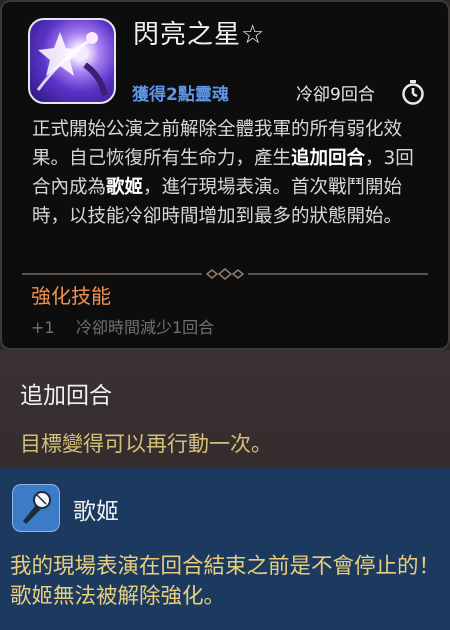  Describe the element at coordinates (180, 95) in the screenshot. I see `soul-gain-text: 獲得2點靈魂` at that location.